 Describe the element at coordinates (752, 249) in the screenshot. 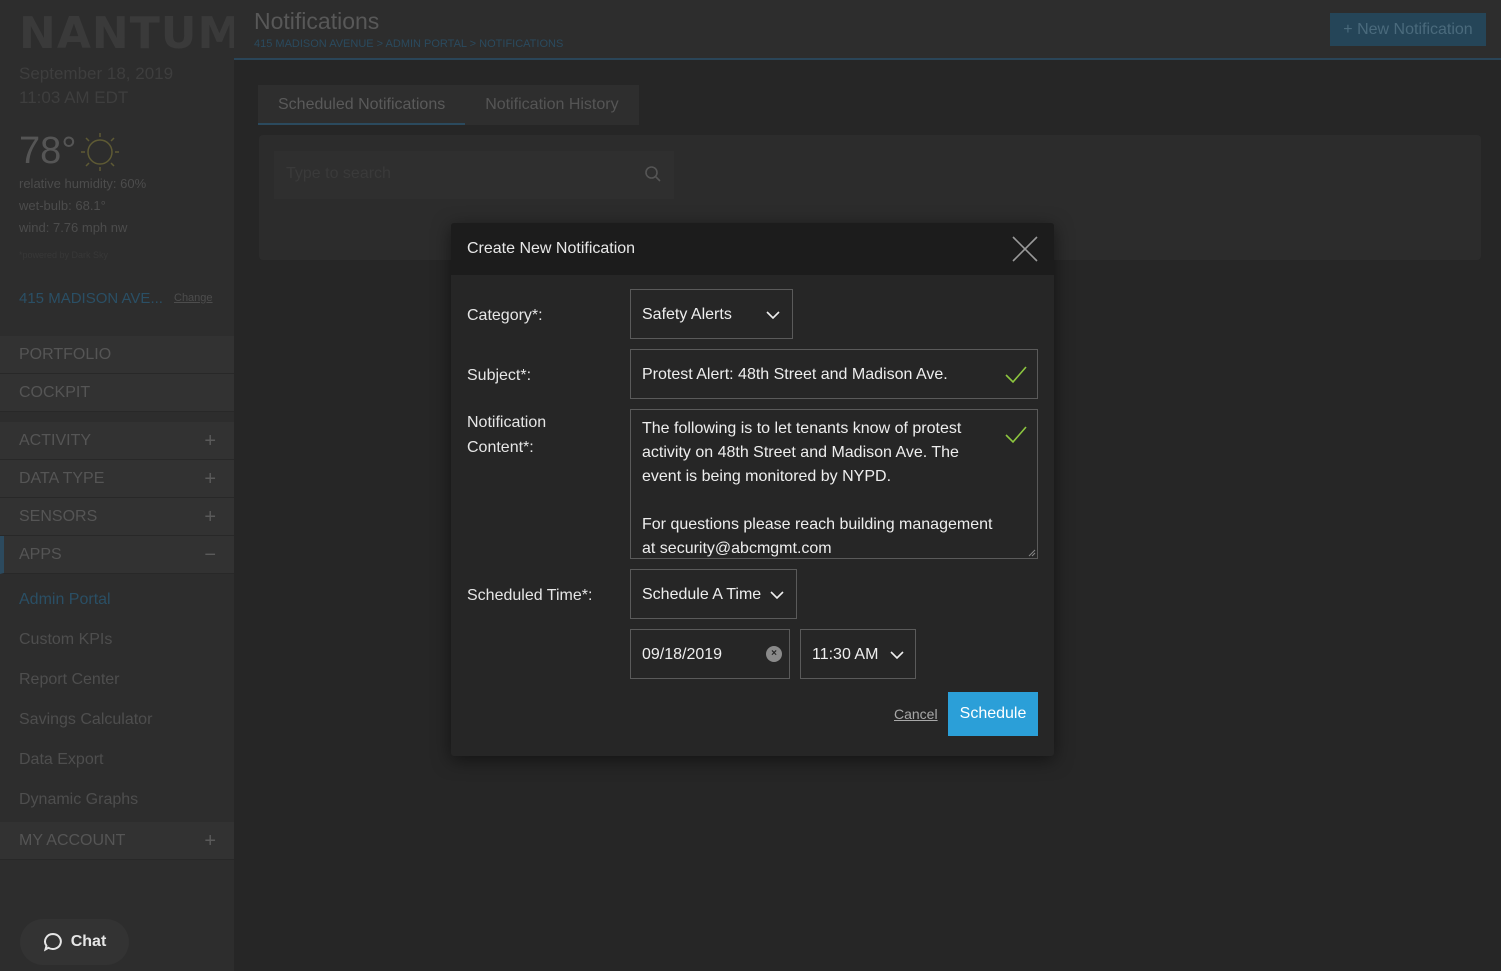

I see `modal-header: Create New Notification` at that location.